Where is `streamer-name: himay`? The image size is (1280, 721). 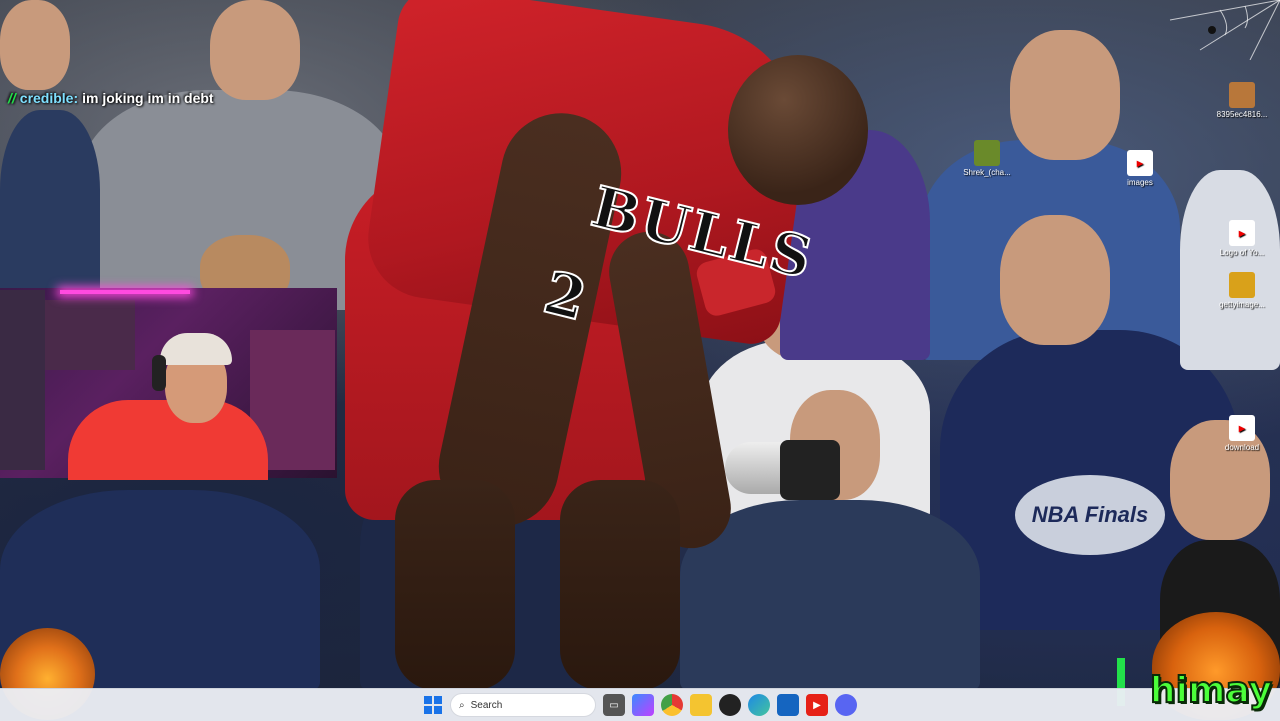 streamer-name: himay is located at coordinates (1211, 690).